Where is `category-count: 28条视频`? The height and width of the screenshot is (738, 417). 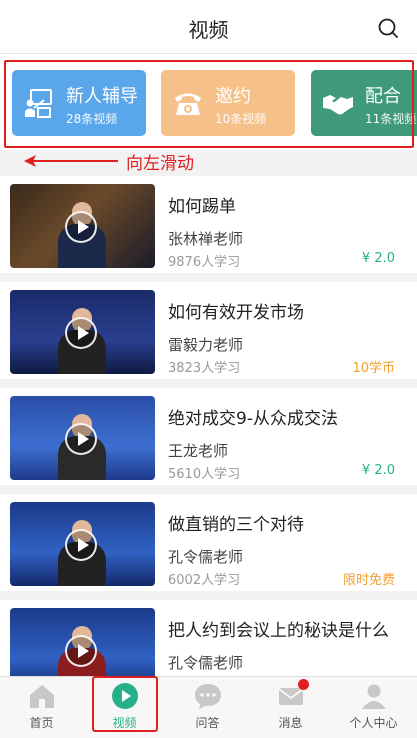 category-count: 28条视频 is located at coordinates (92, 119).